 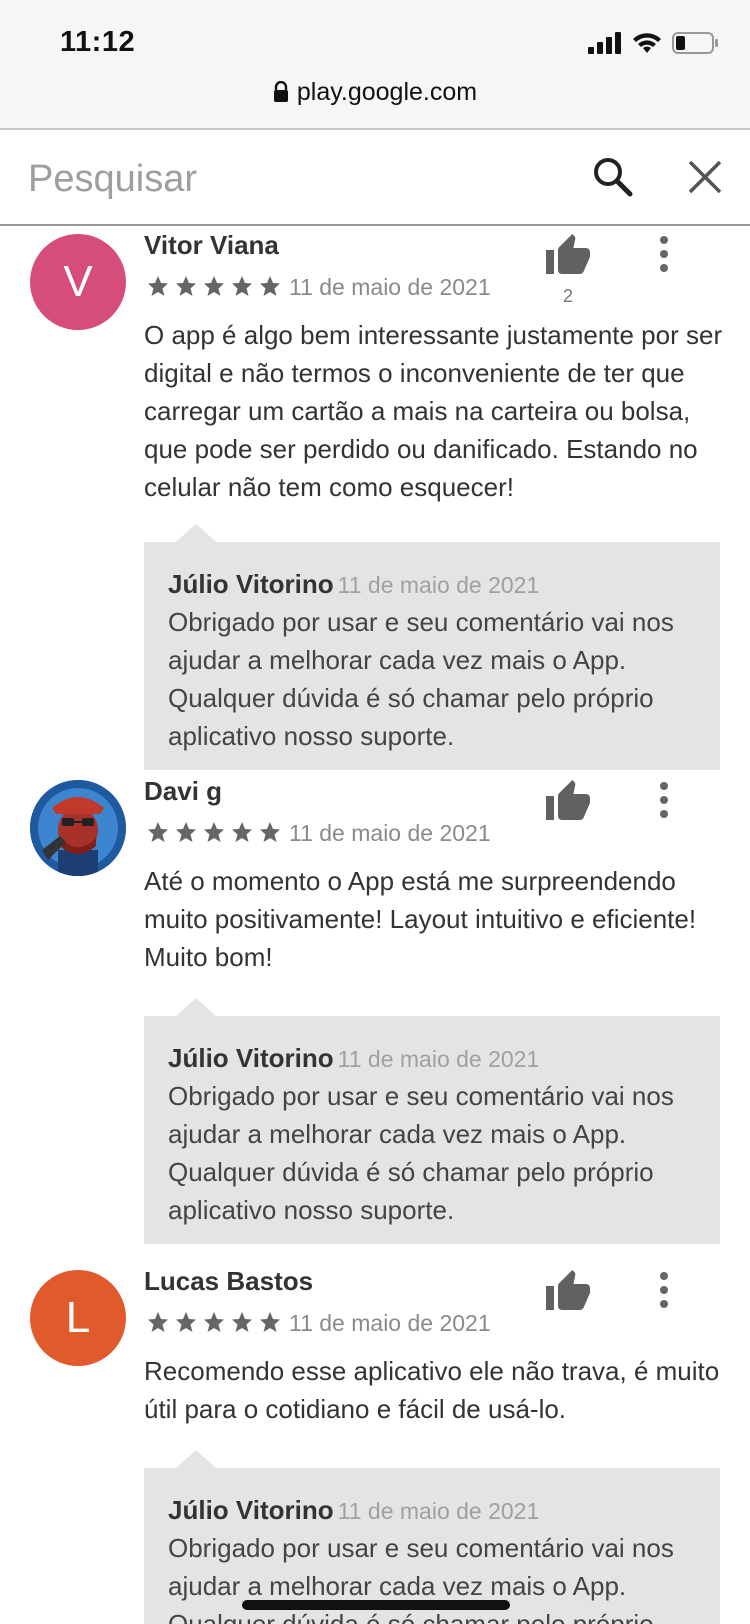 I want to click on search-icon, so click(x=613, y=177).